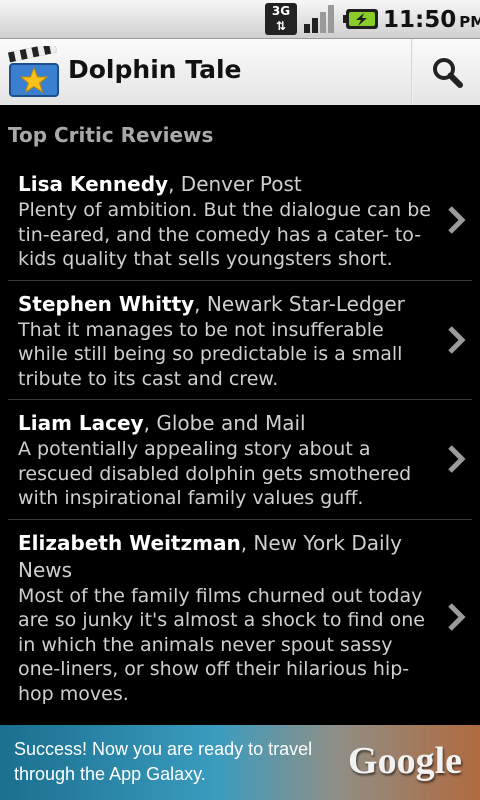 Image resolution: width=480 pixels, height=800 pixels. I want to click on search-icon, so click(447, 73).